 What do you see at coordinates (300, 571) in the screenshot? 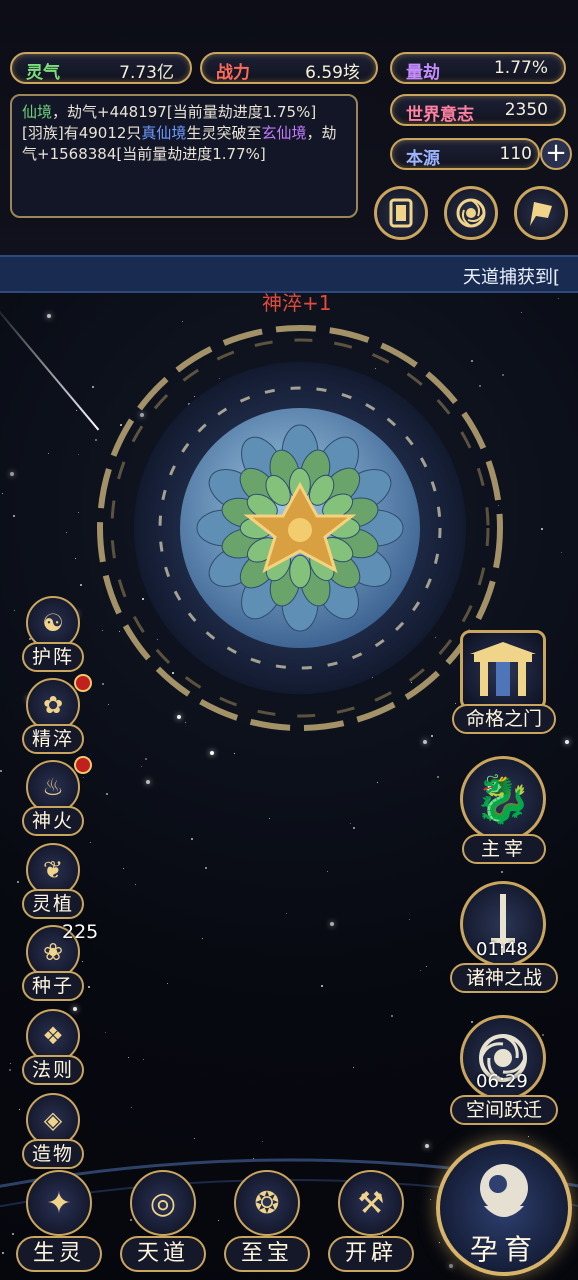
I see `lotus-petal` at bounding box center [300, 571].